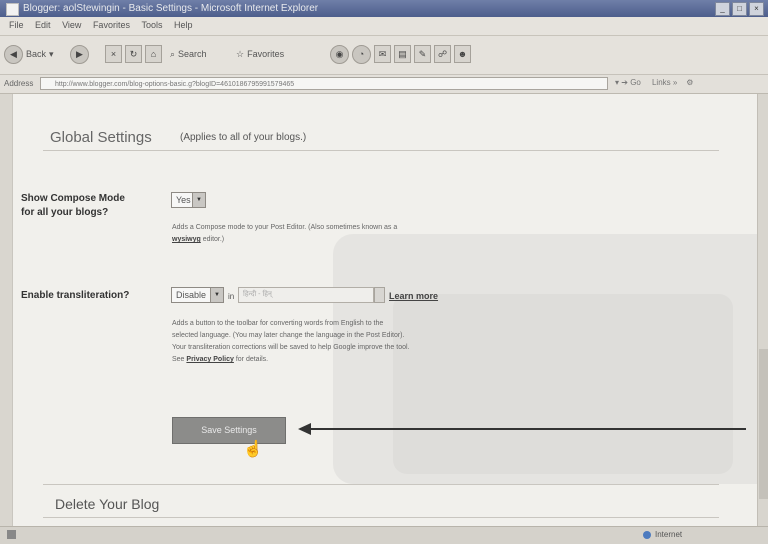 The width and height of the screenshot is (768, 544). What do you see at coordinates (231, 296) in the screenshot?
I see `transliteration-separator: in` at bounding box center [231, 296].